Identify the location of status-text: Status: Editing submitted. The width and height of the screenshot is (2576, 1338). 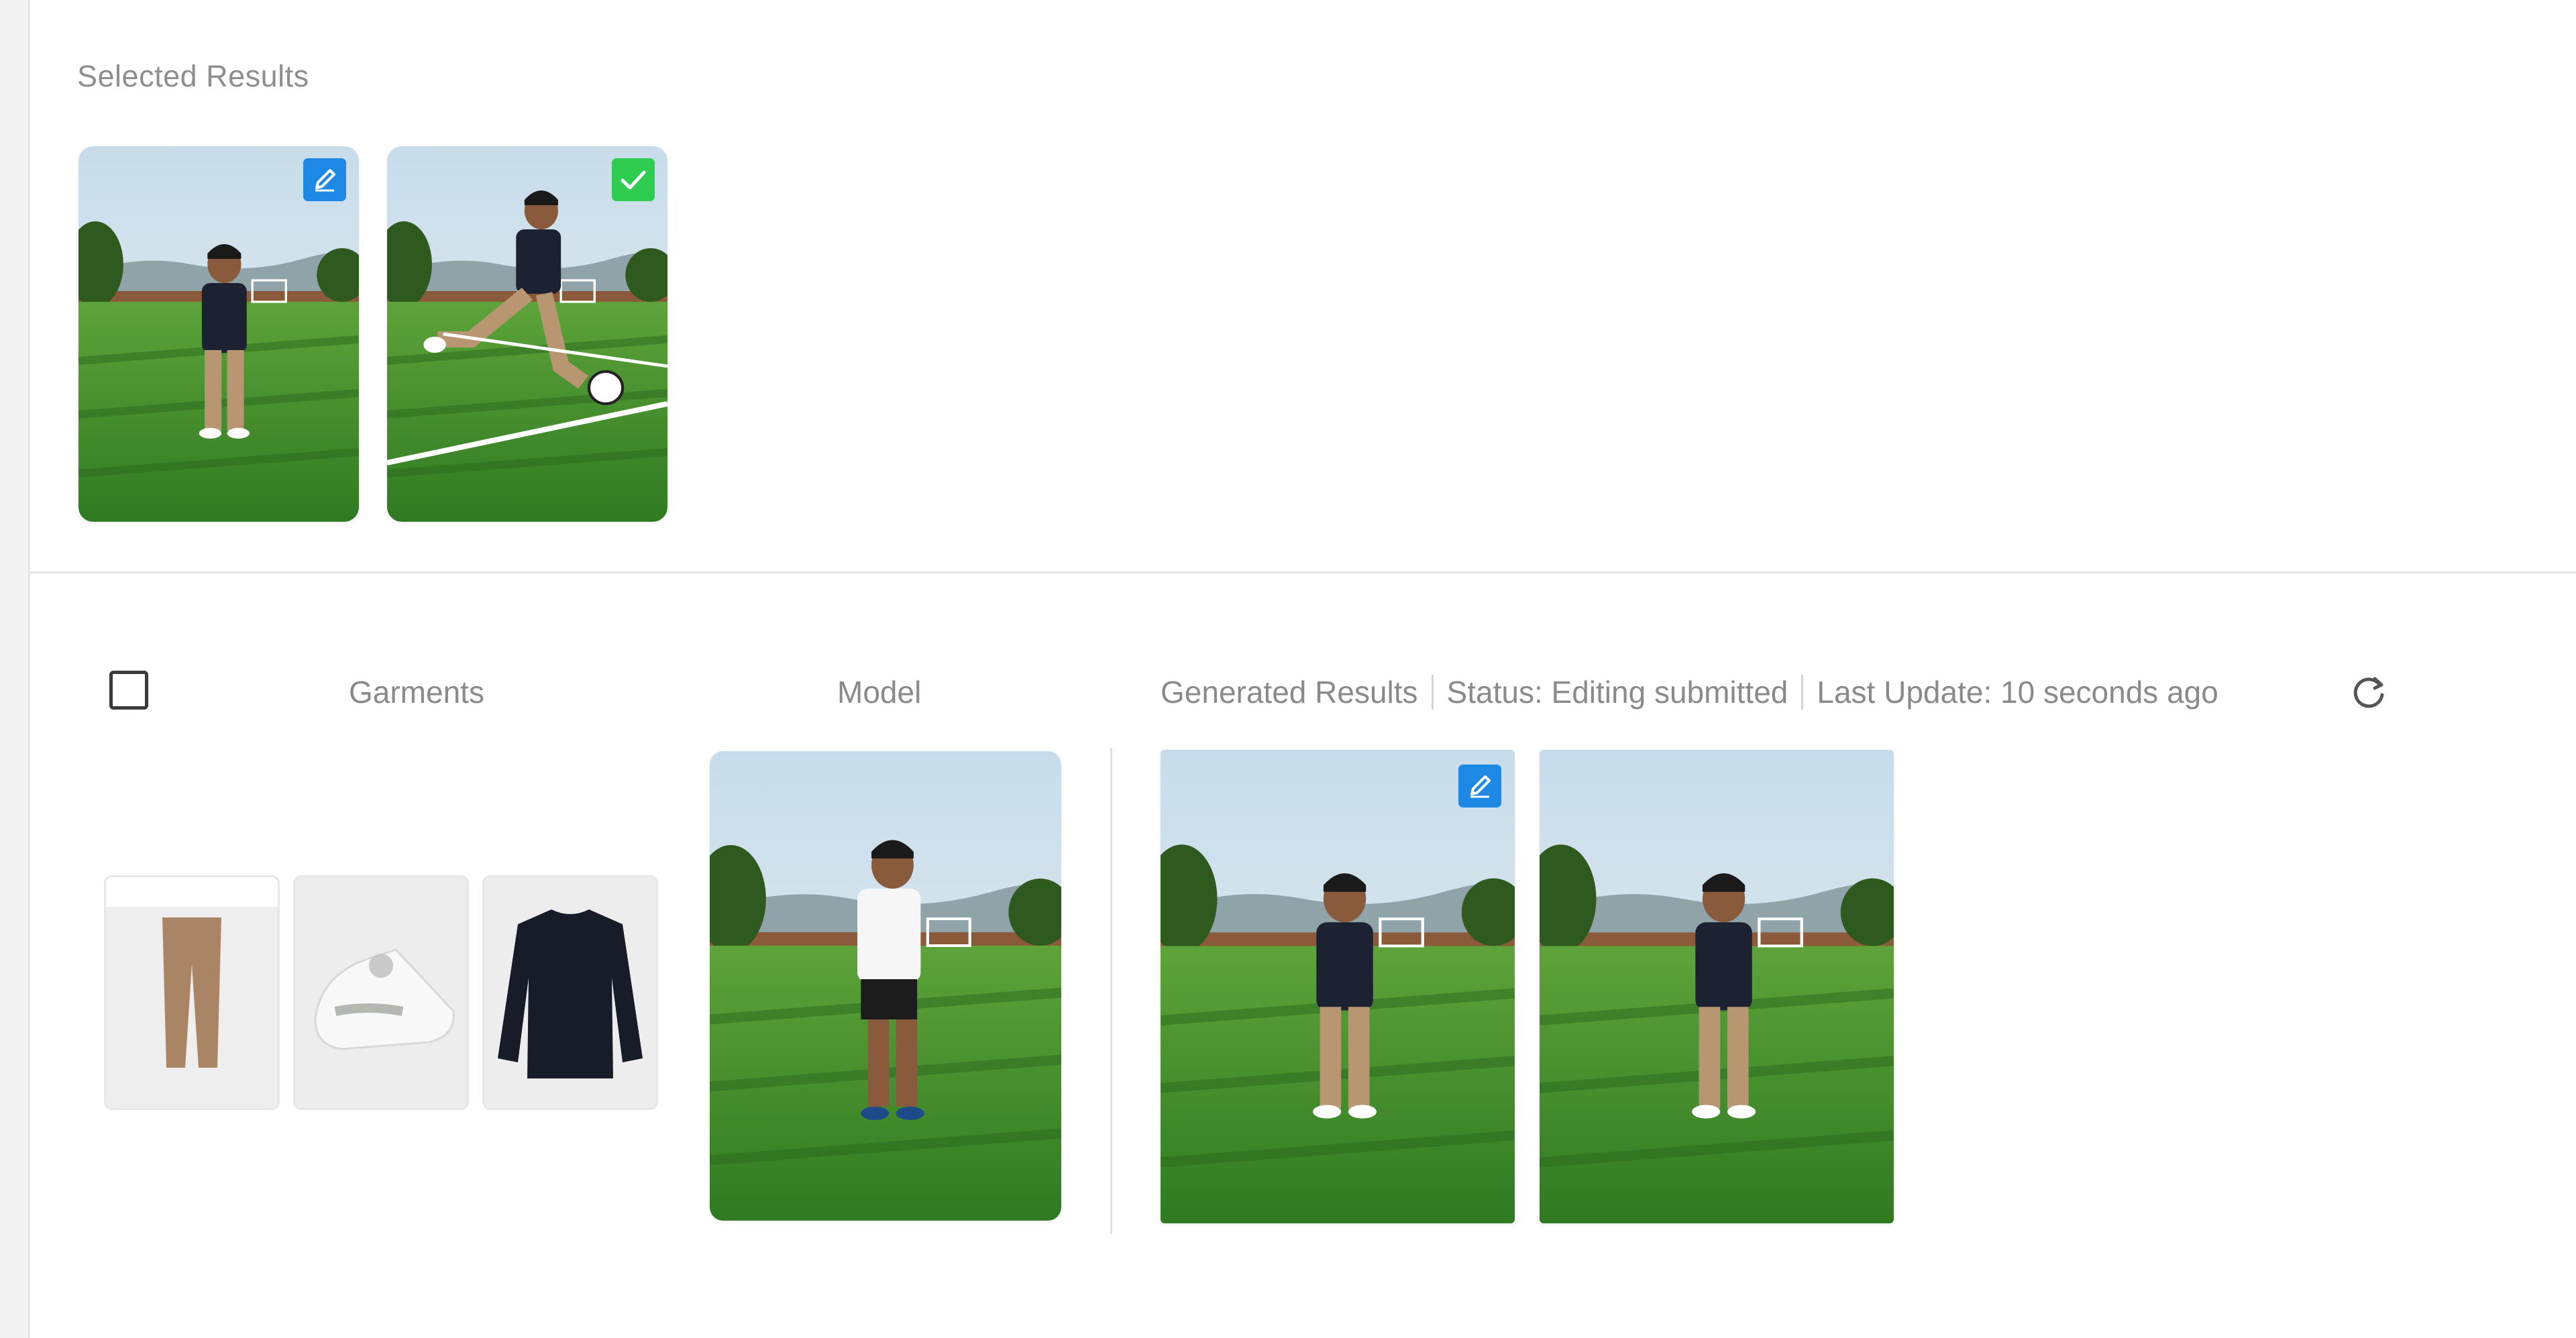
(1617, 692).